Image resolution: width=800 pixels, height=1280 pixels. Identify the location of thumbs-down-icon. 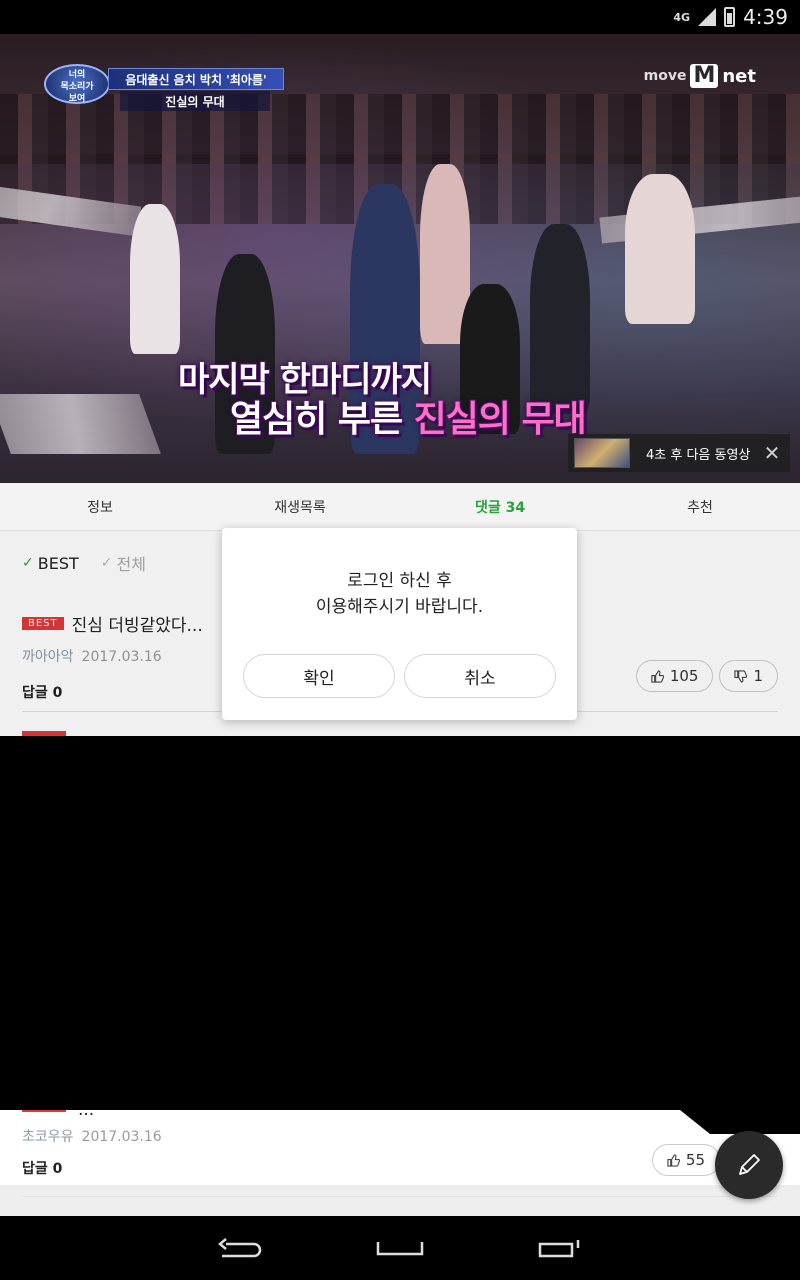
(741, 676).